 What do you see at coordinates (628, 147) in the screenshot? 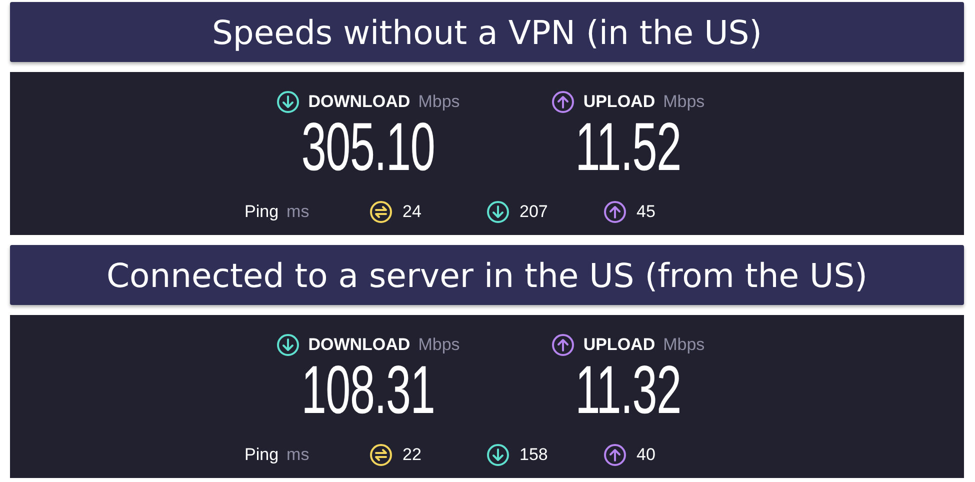
I see `speed-value: 11.52` at bounding box center [628, 147].